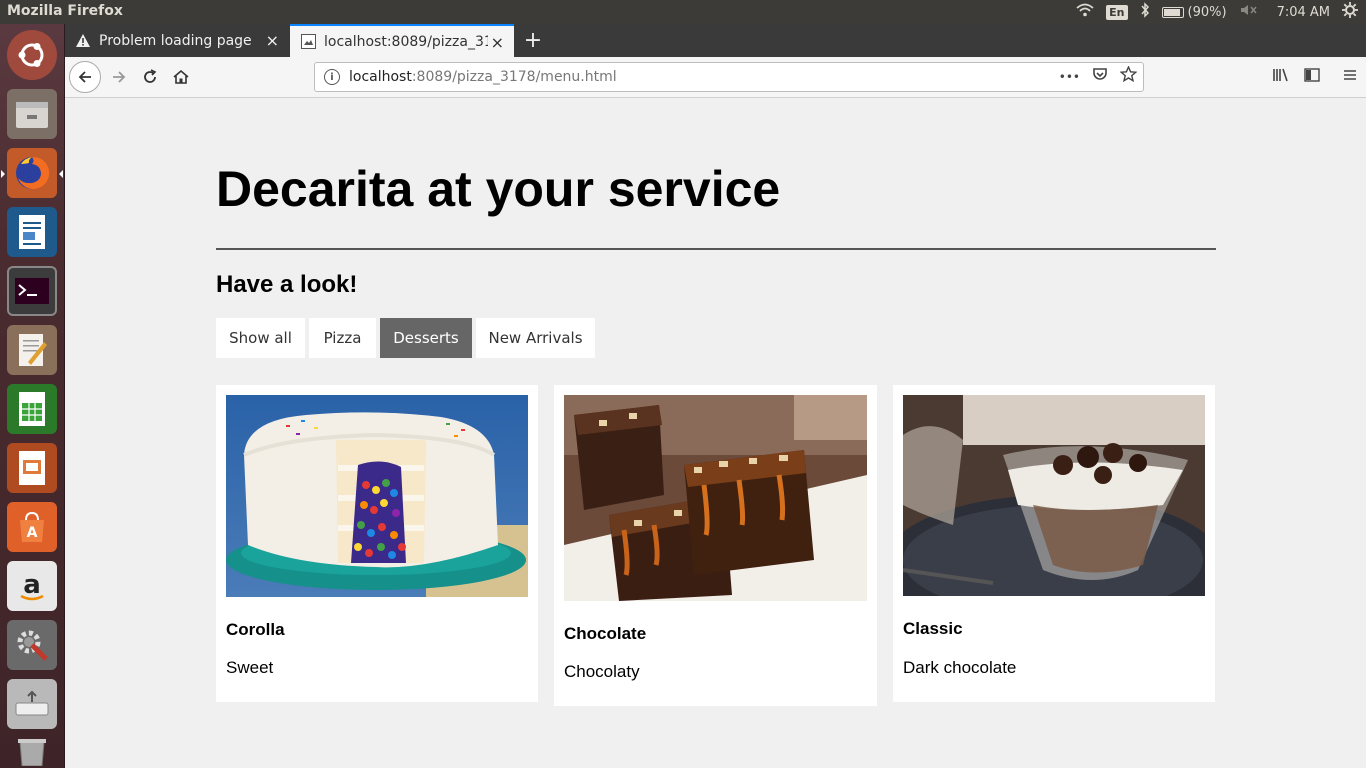 The height and width of the screenshot is (768, 1366). I want to click on firefox-icon, so click(32, 173).